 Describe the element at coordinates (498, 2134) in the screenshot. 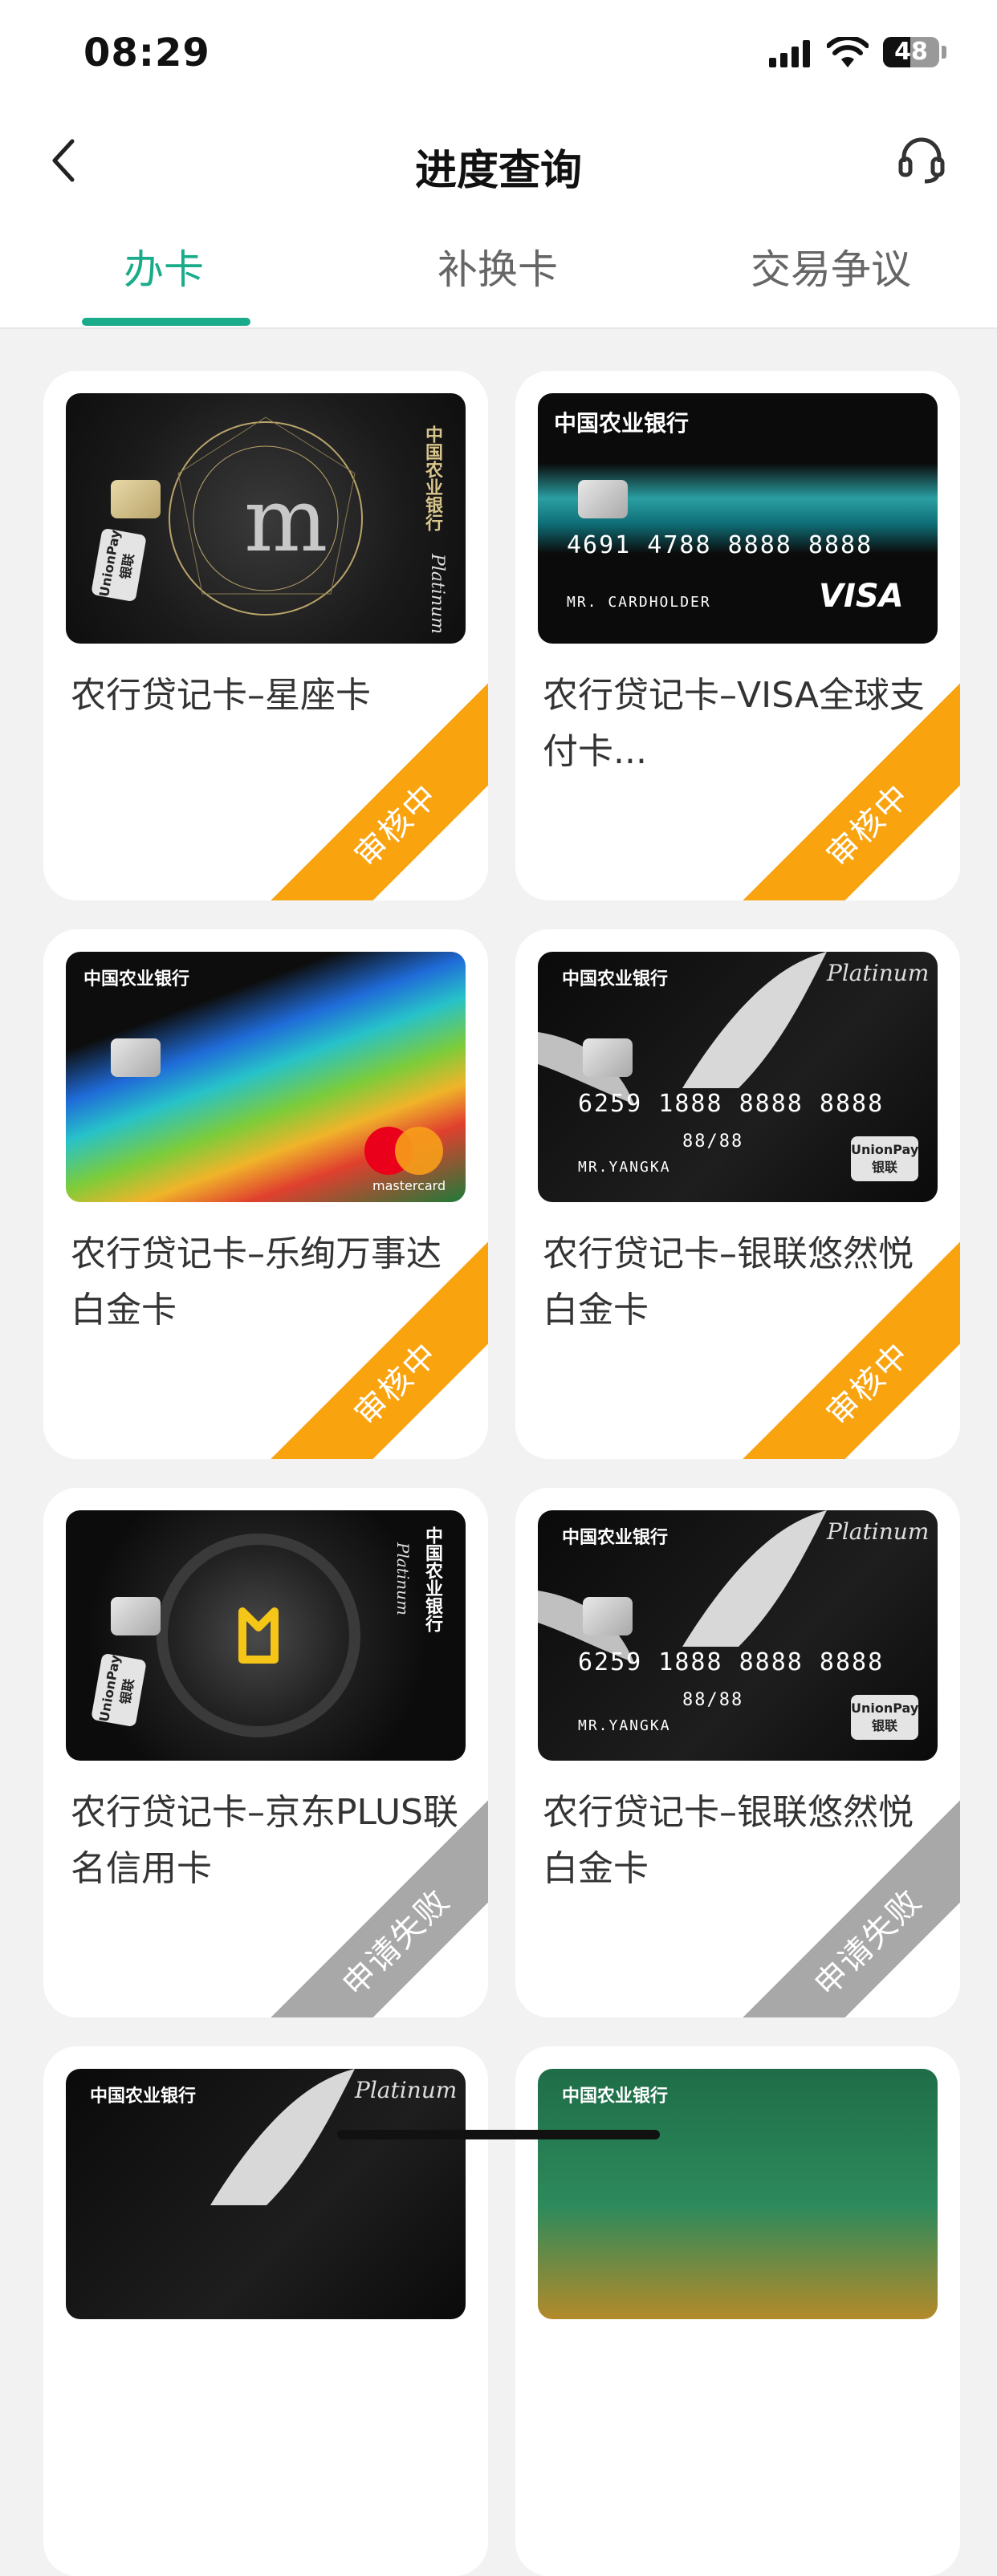

I see `home-indicator` at that location.